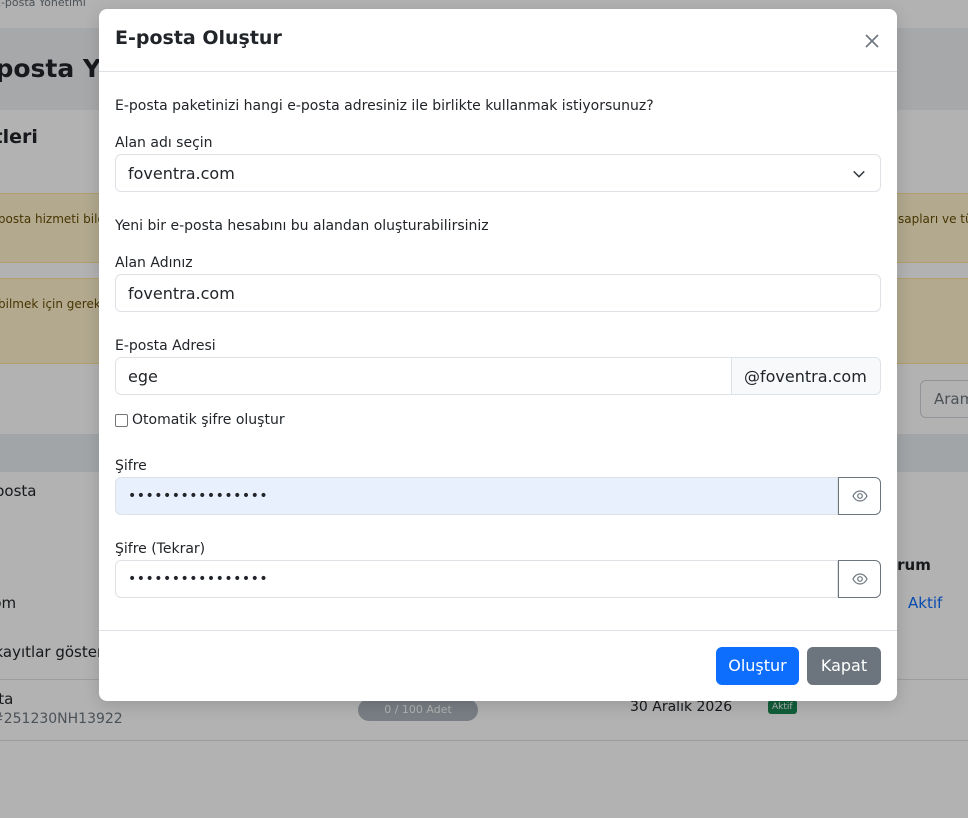  I want to click on close-button, so click(872, 41).